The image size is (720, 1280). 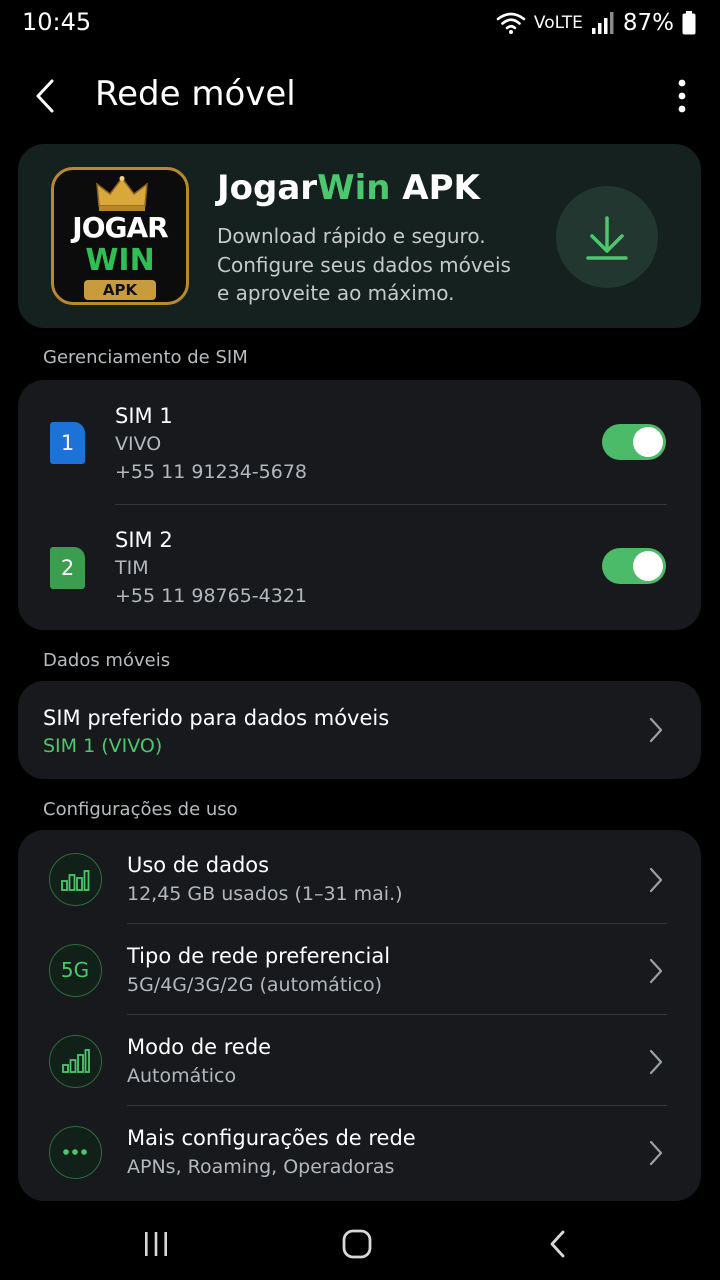 I want to click on network-mode-subtitle: Automático, so click(x=182, y=1076).